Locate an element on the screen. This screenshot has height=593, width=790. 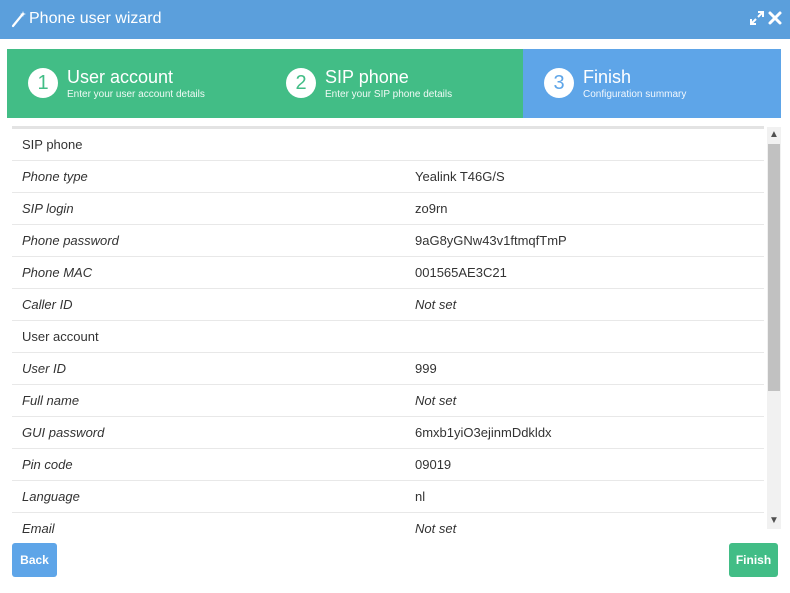
window-title: Phone user wizard is located at coordinates (95, 18).